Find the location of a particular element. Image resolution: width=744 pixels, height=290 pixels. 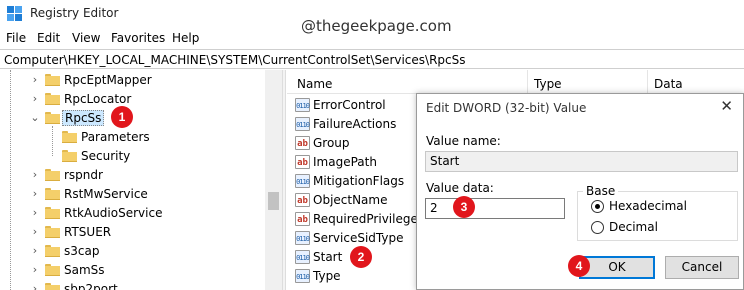

menu-help: Help is located at coordinates (185, 38).